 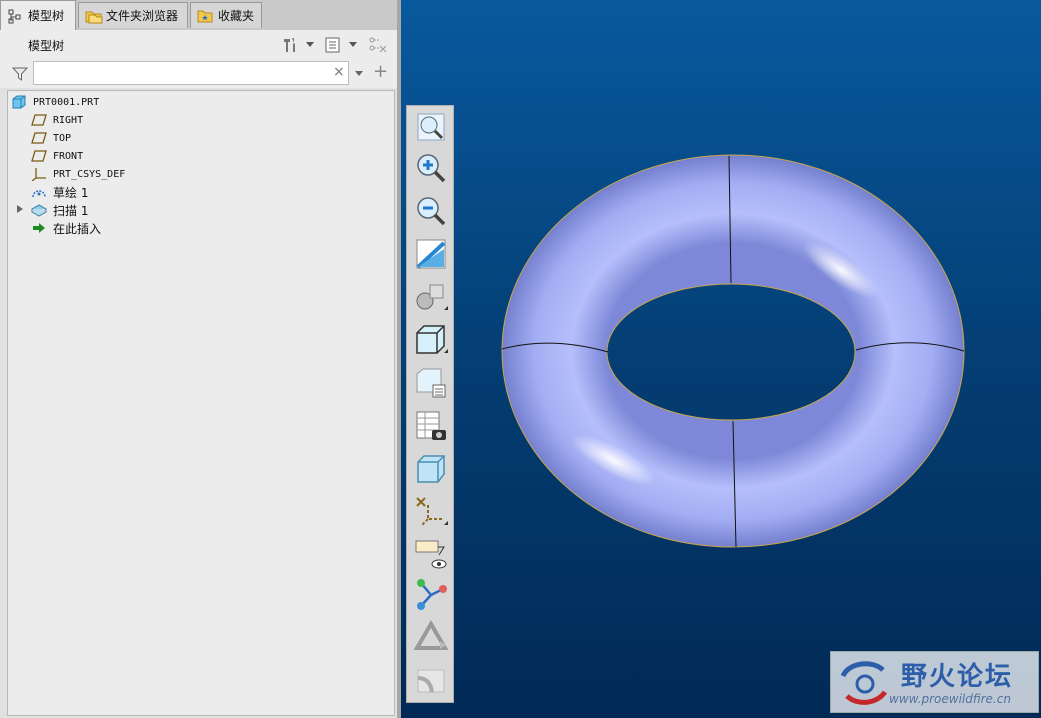 I want to click on forum-url: www.proewildfire.cn, so click(x=950, y=699).